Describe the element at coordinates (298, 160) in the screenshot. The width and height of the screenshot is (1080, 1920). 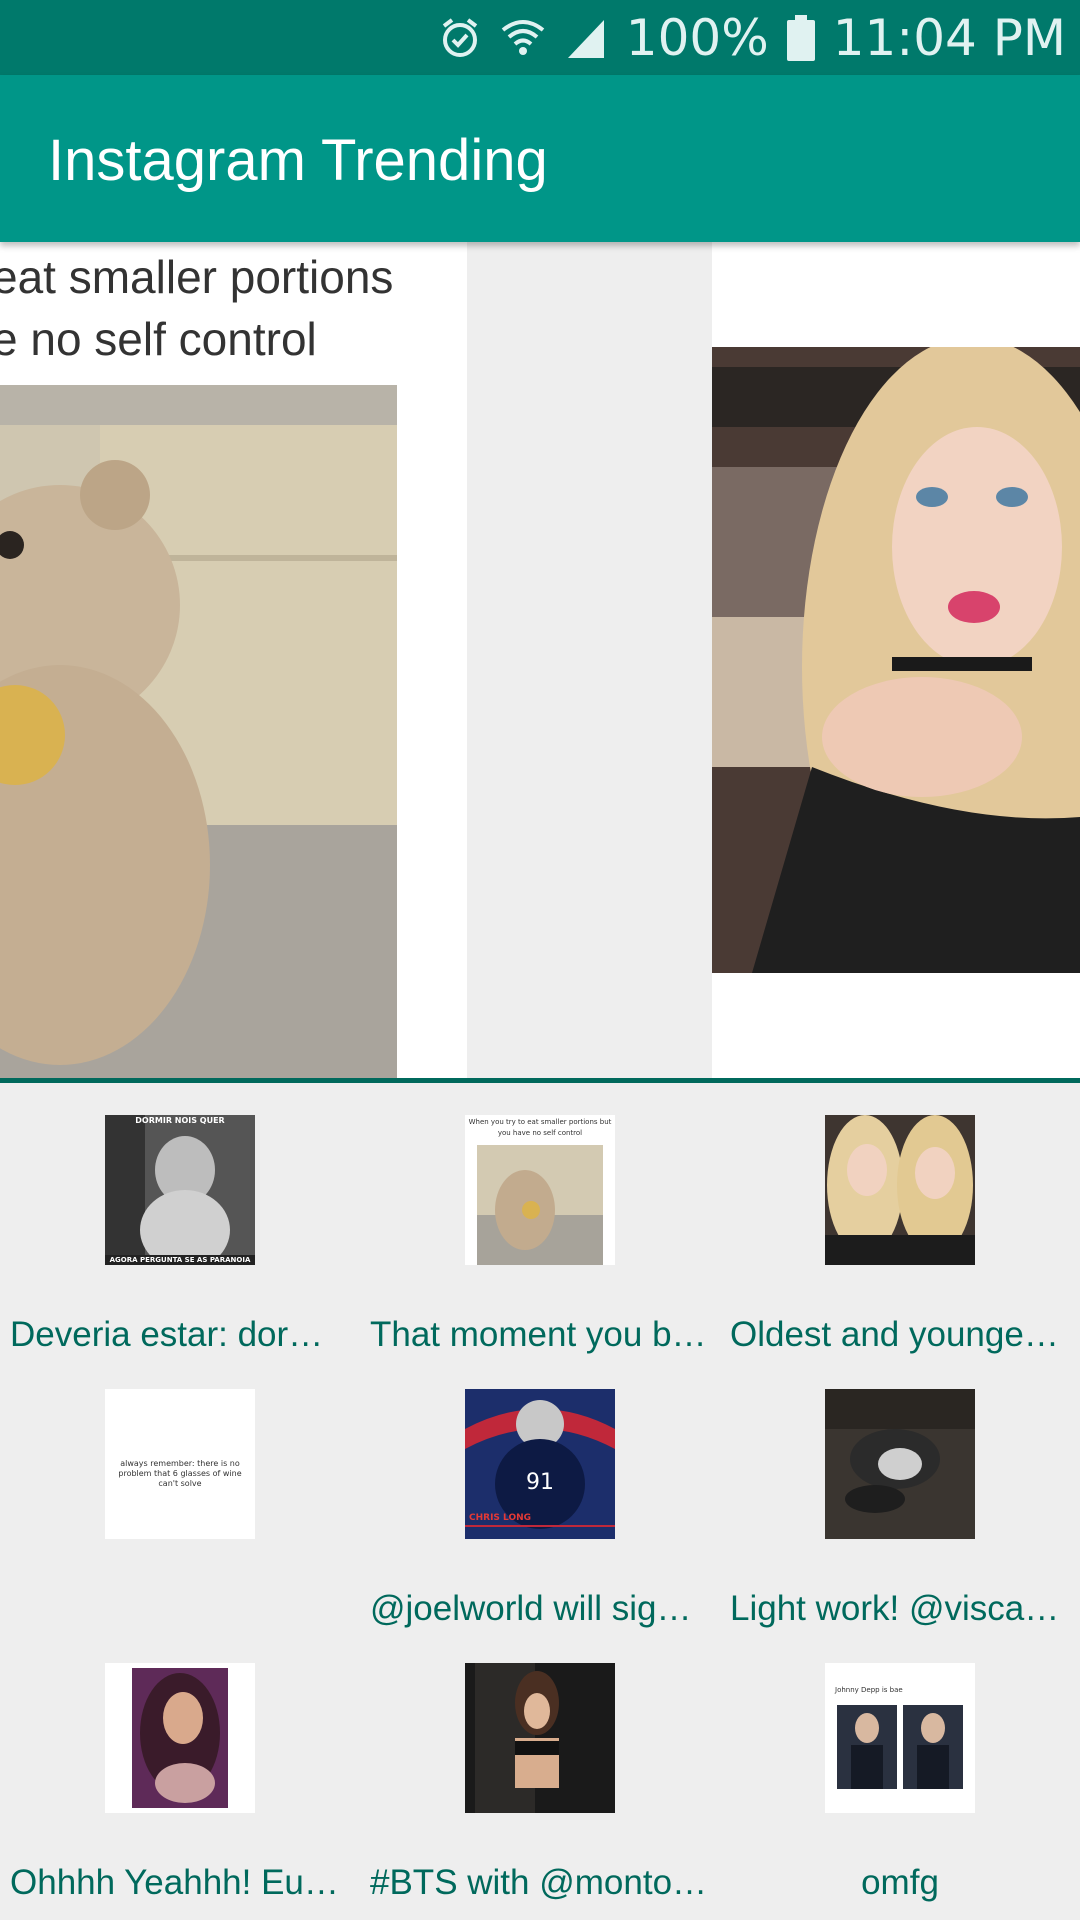
I see `app-title: Instagram Trending` at that location.